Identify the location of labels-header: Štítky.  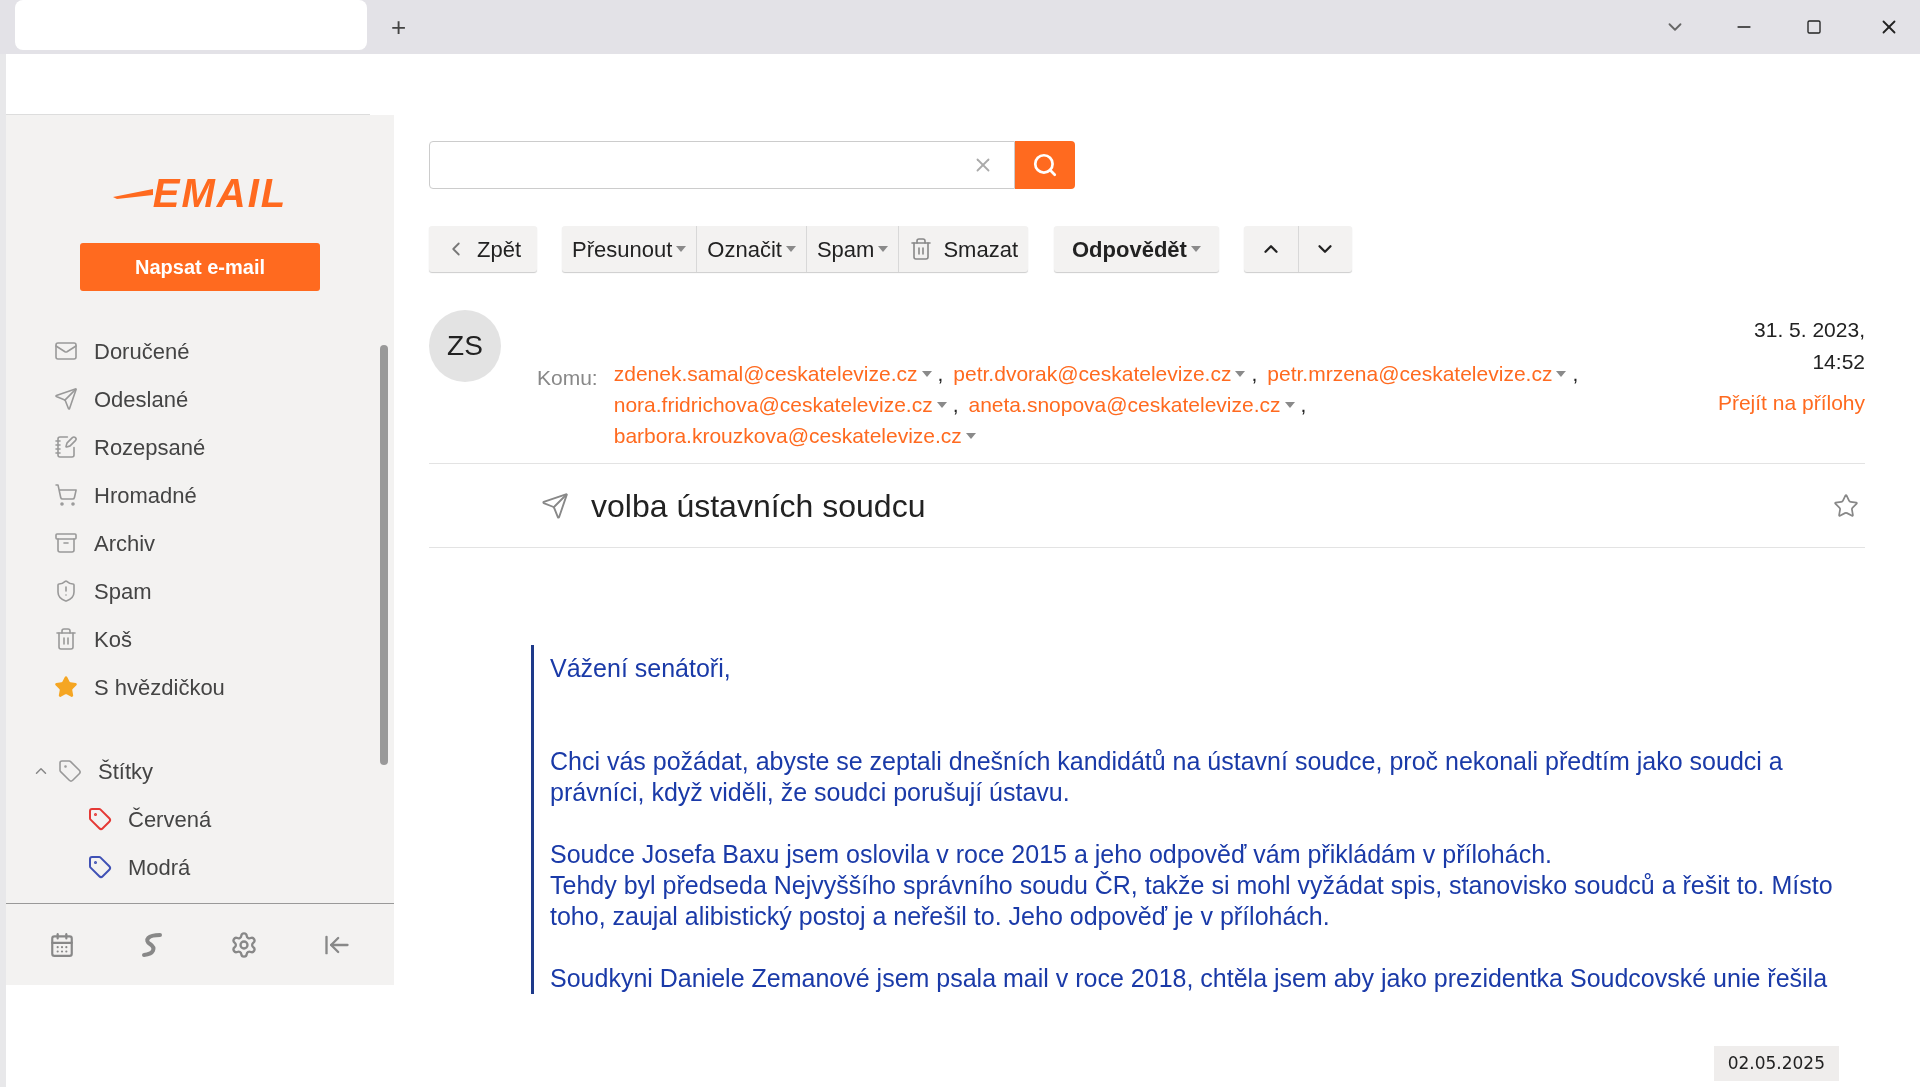
(213, 771).